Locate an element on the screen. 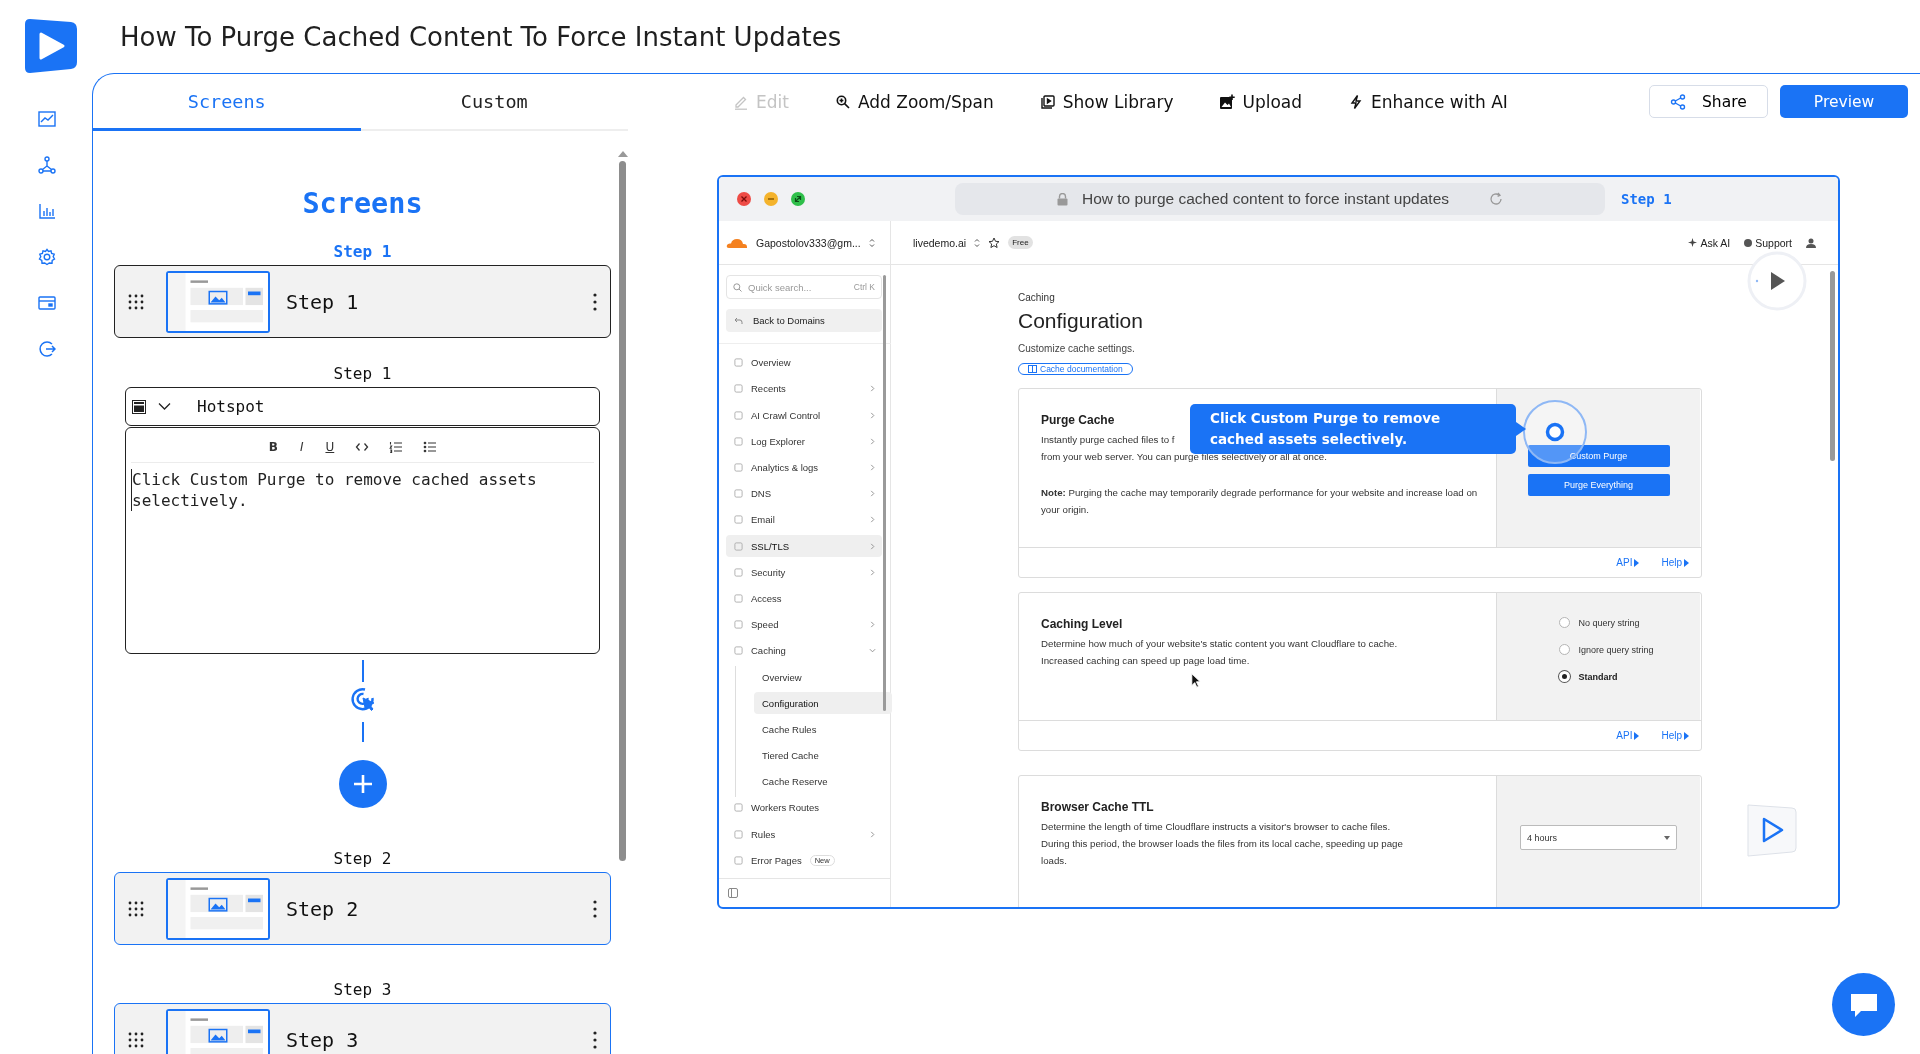 The image size is (1920, 1054). radio-label: No query string is located at coordinates (1609, 622).